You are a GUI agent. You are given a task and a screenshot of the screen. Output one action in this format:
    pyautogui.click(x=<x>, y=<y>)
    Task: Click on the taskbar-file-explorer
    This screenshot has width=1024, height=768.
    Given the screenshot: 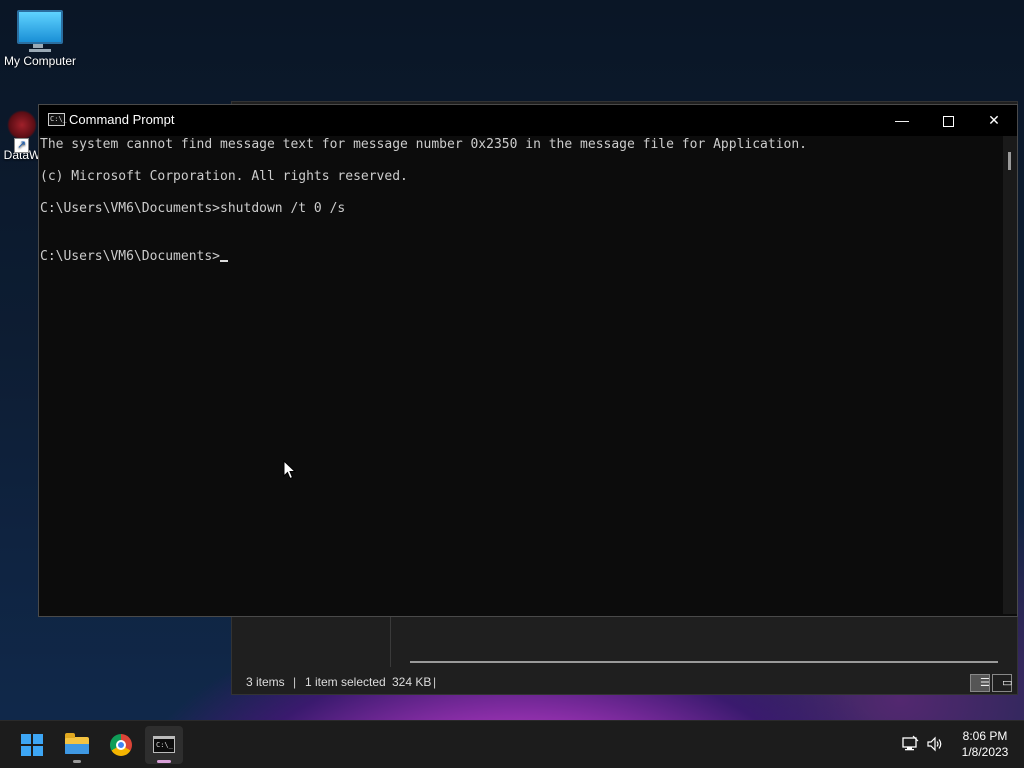 What is the action you would take?
    pyautogui.click(x=77, y=745)
    